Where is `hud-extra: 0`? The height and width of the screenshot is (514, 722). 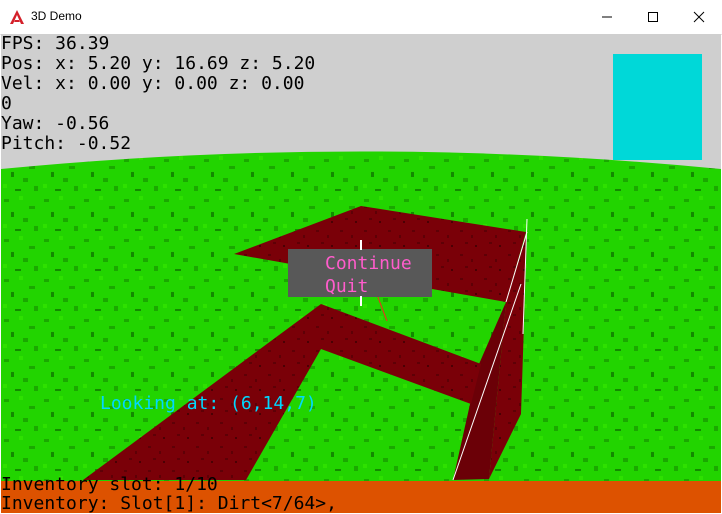
hud-extra: 0 is located at coordinates (6, 103).